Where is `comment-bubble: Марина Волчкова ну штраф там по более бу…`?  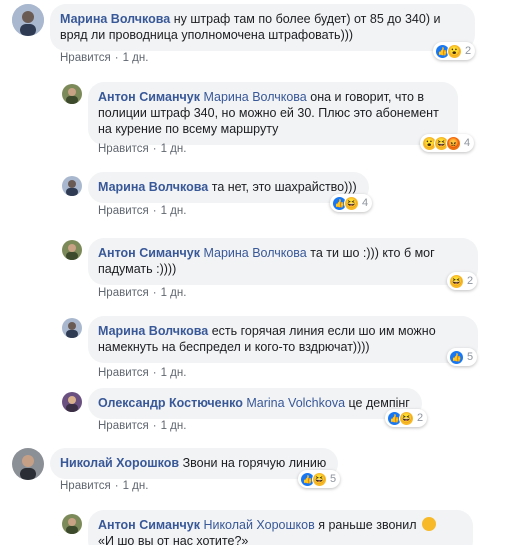
comment-bubble: Марина Волчкова ну штраф там по более бу… is located at coordinates (262, 27).